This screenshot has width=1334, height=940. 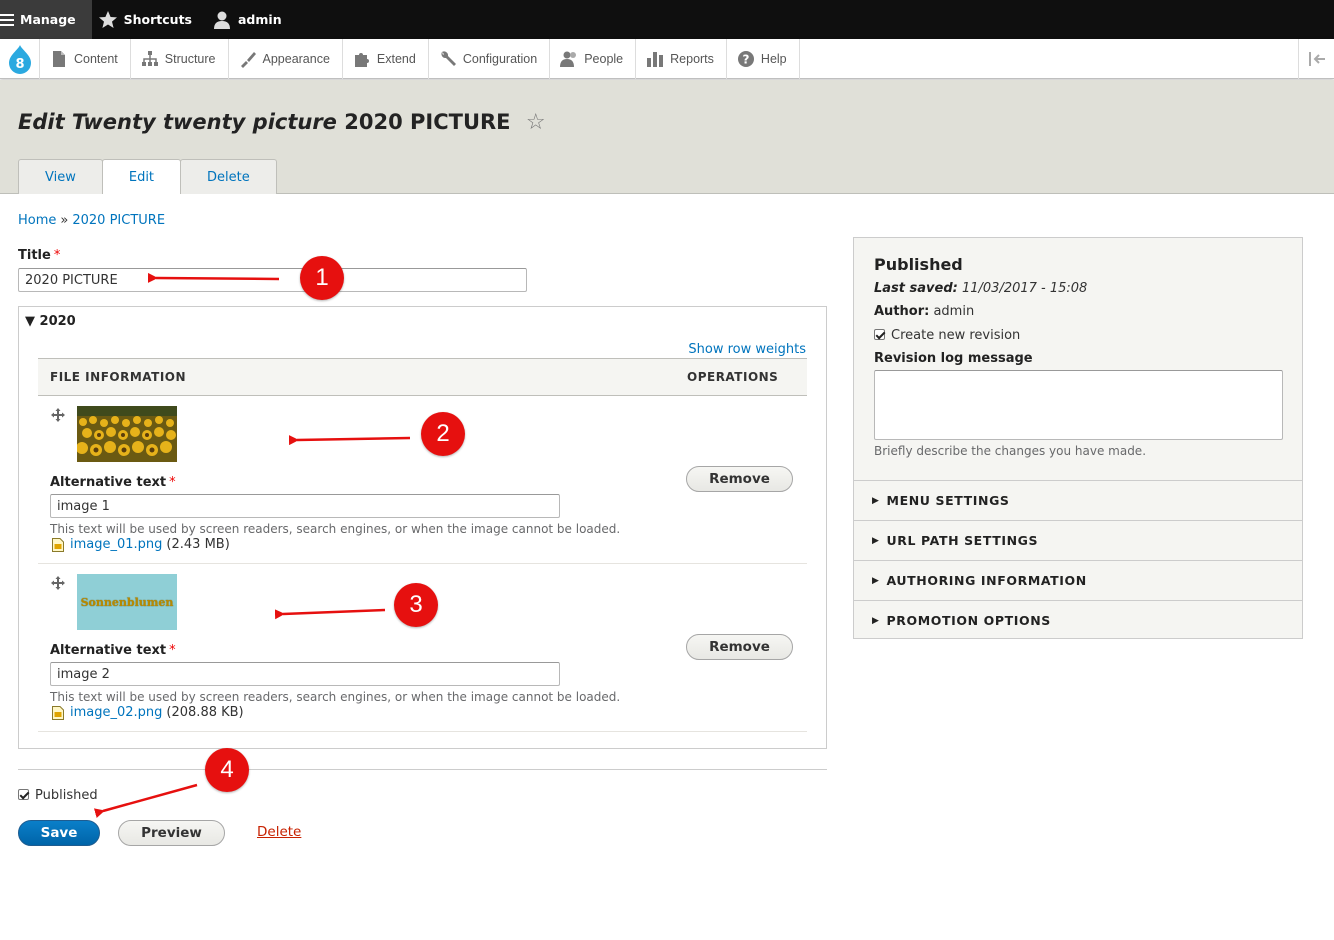 I want to click on file-link: image_01.png (2.43 MB), so click(x=141, y=544).